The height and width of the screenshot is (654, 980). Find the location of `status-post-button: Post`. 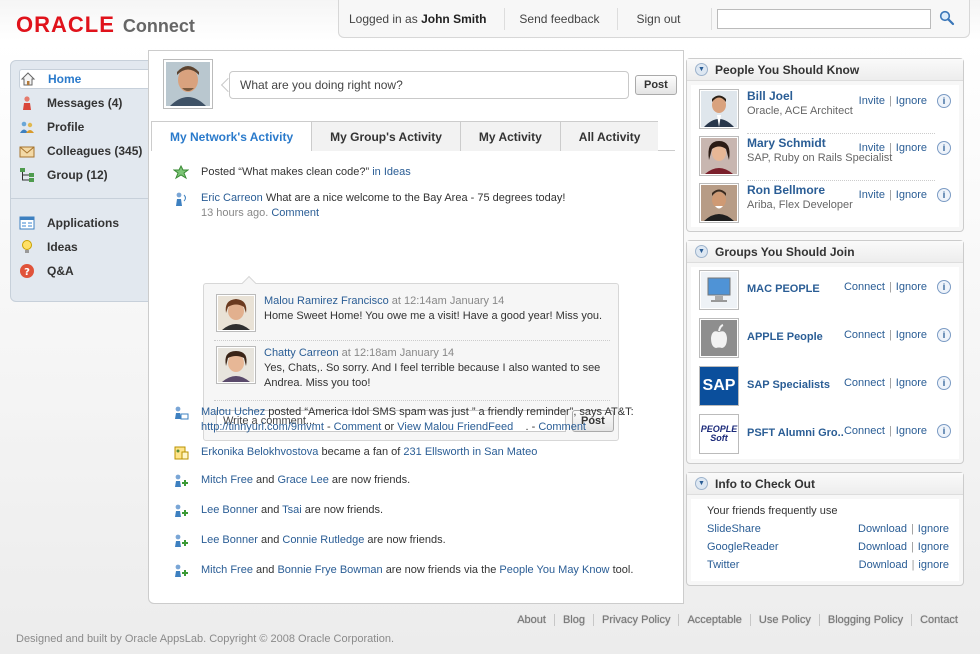

status-post-button: Post is located at coordinates (656, 85).